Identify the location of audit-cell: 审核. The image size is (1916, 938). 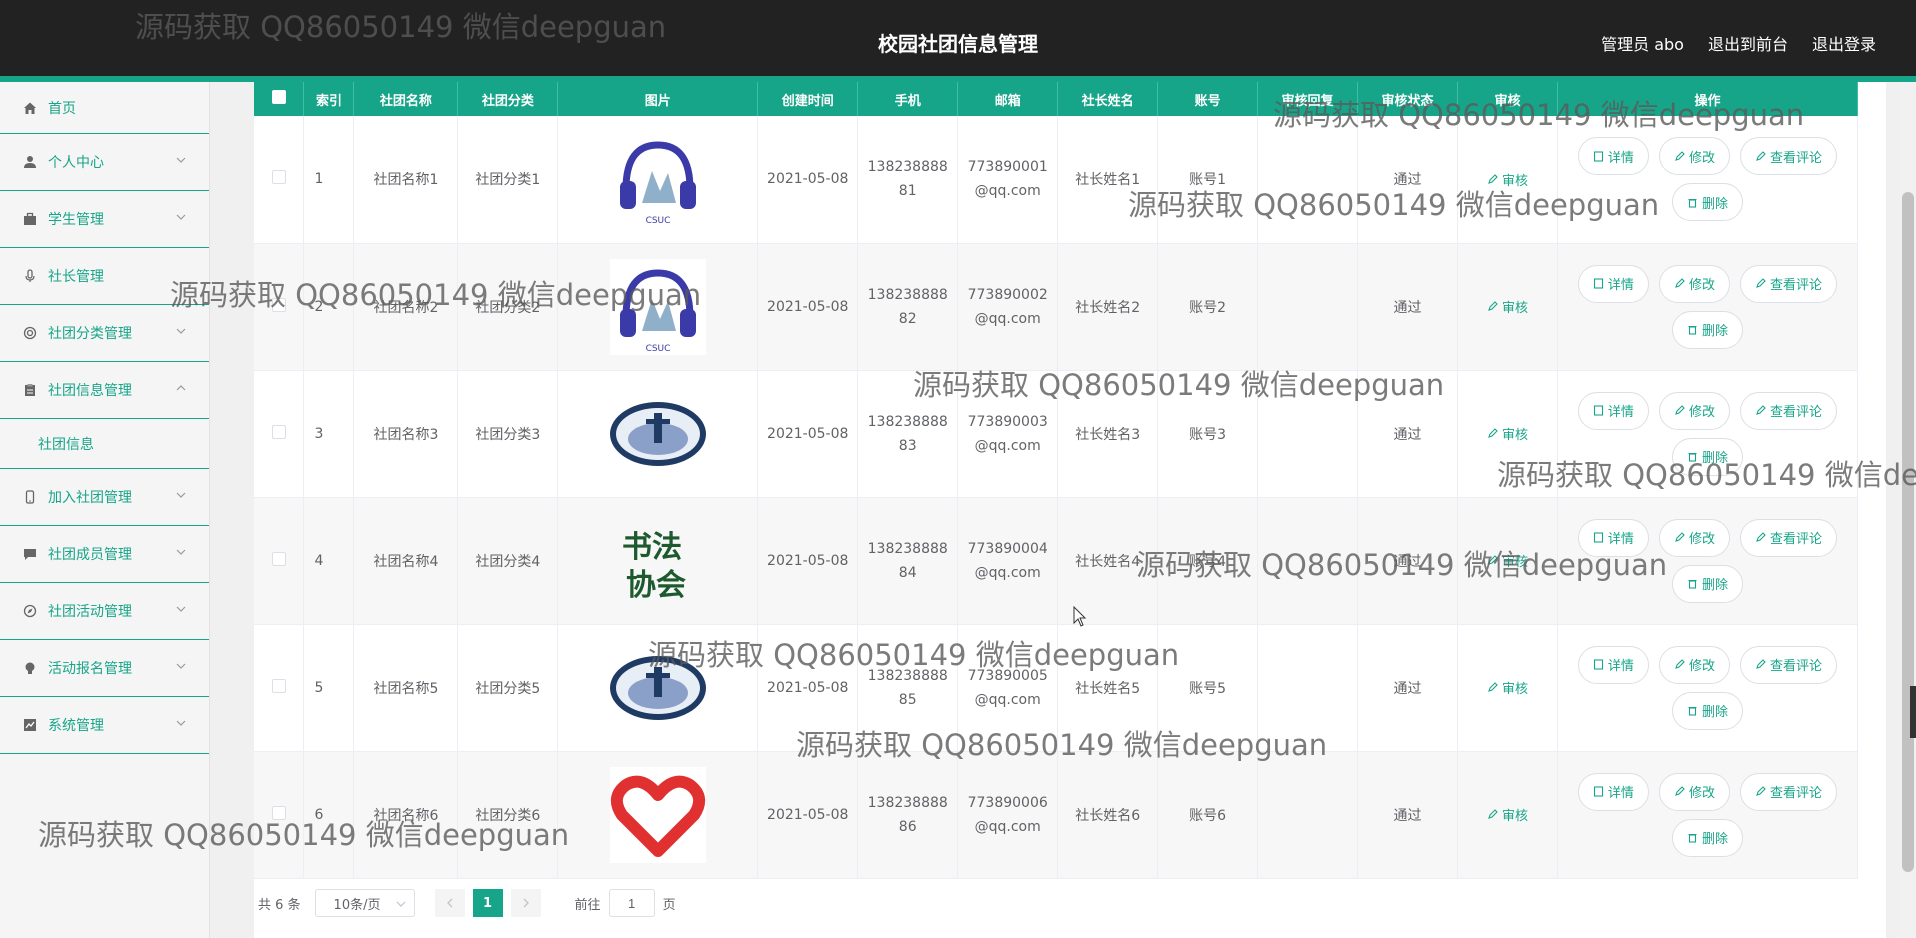
(1507, 688).